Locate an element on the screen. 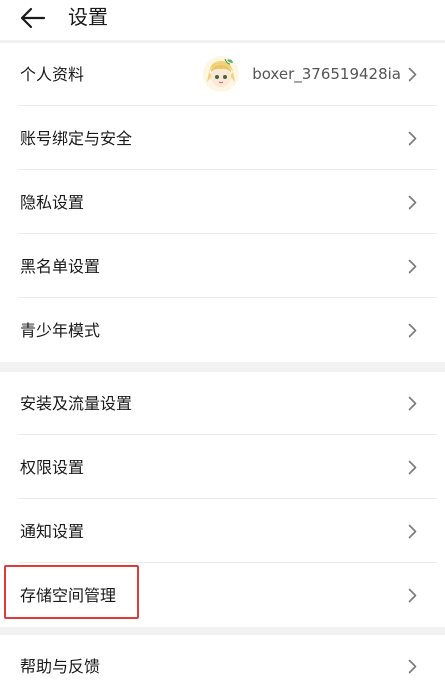 This screenshot has width=445, height=698. settings-item-label: 通知设置 is located at coordinates (52, 531).